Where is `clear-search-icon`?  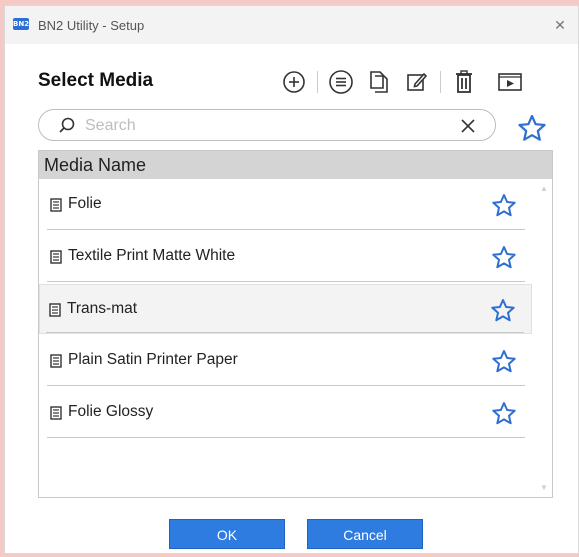
clear-search-icon is located at coordinates (468, 126).